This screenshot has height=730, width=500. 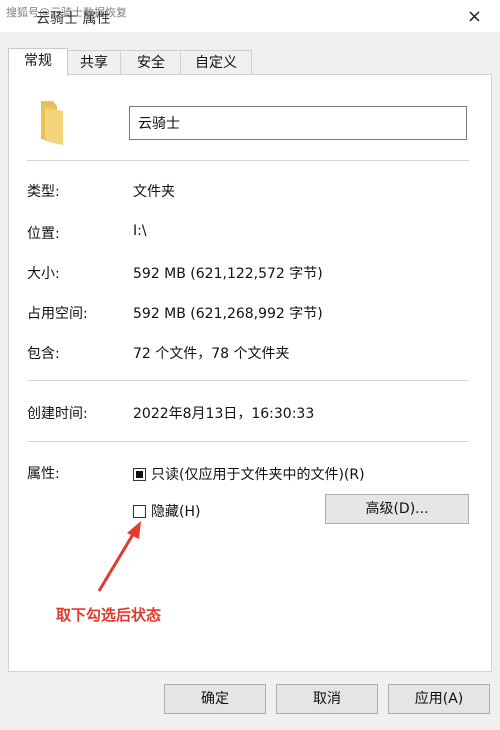 What do you see at coordinates (224, 414) in the screenshot?
I see `created-value: 2022年8月13日，16:30:33` at bounding box center [224, 414].